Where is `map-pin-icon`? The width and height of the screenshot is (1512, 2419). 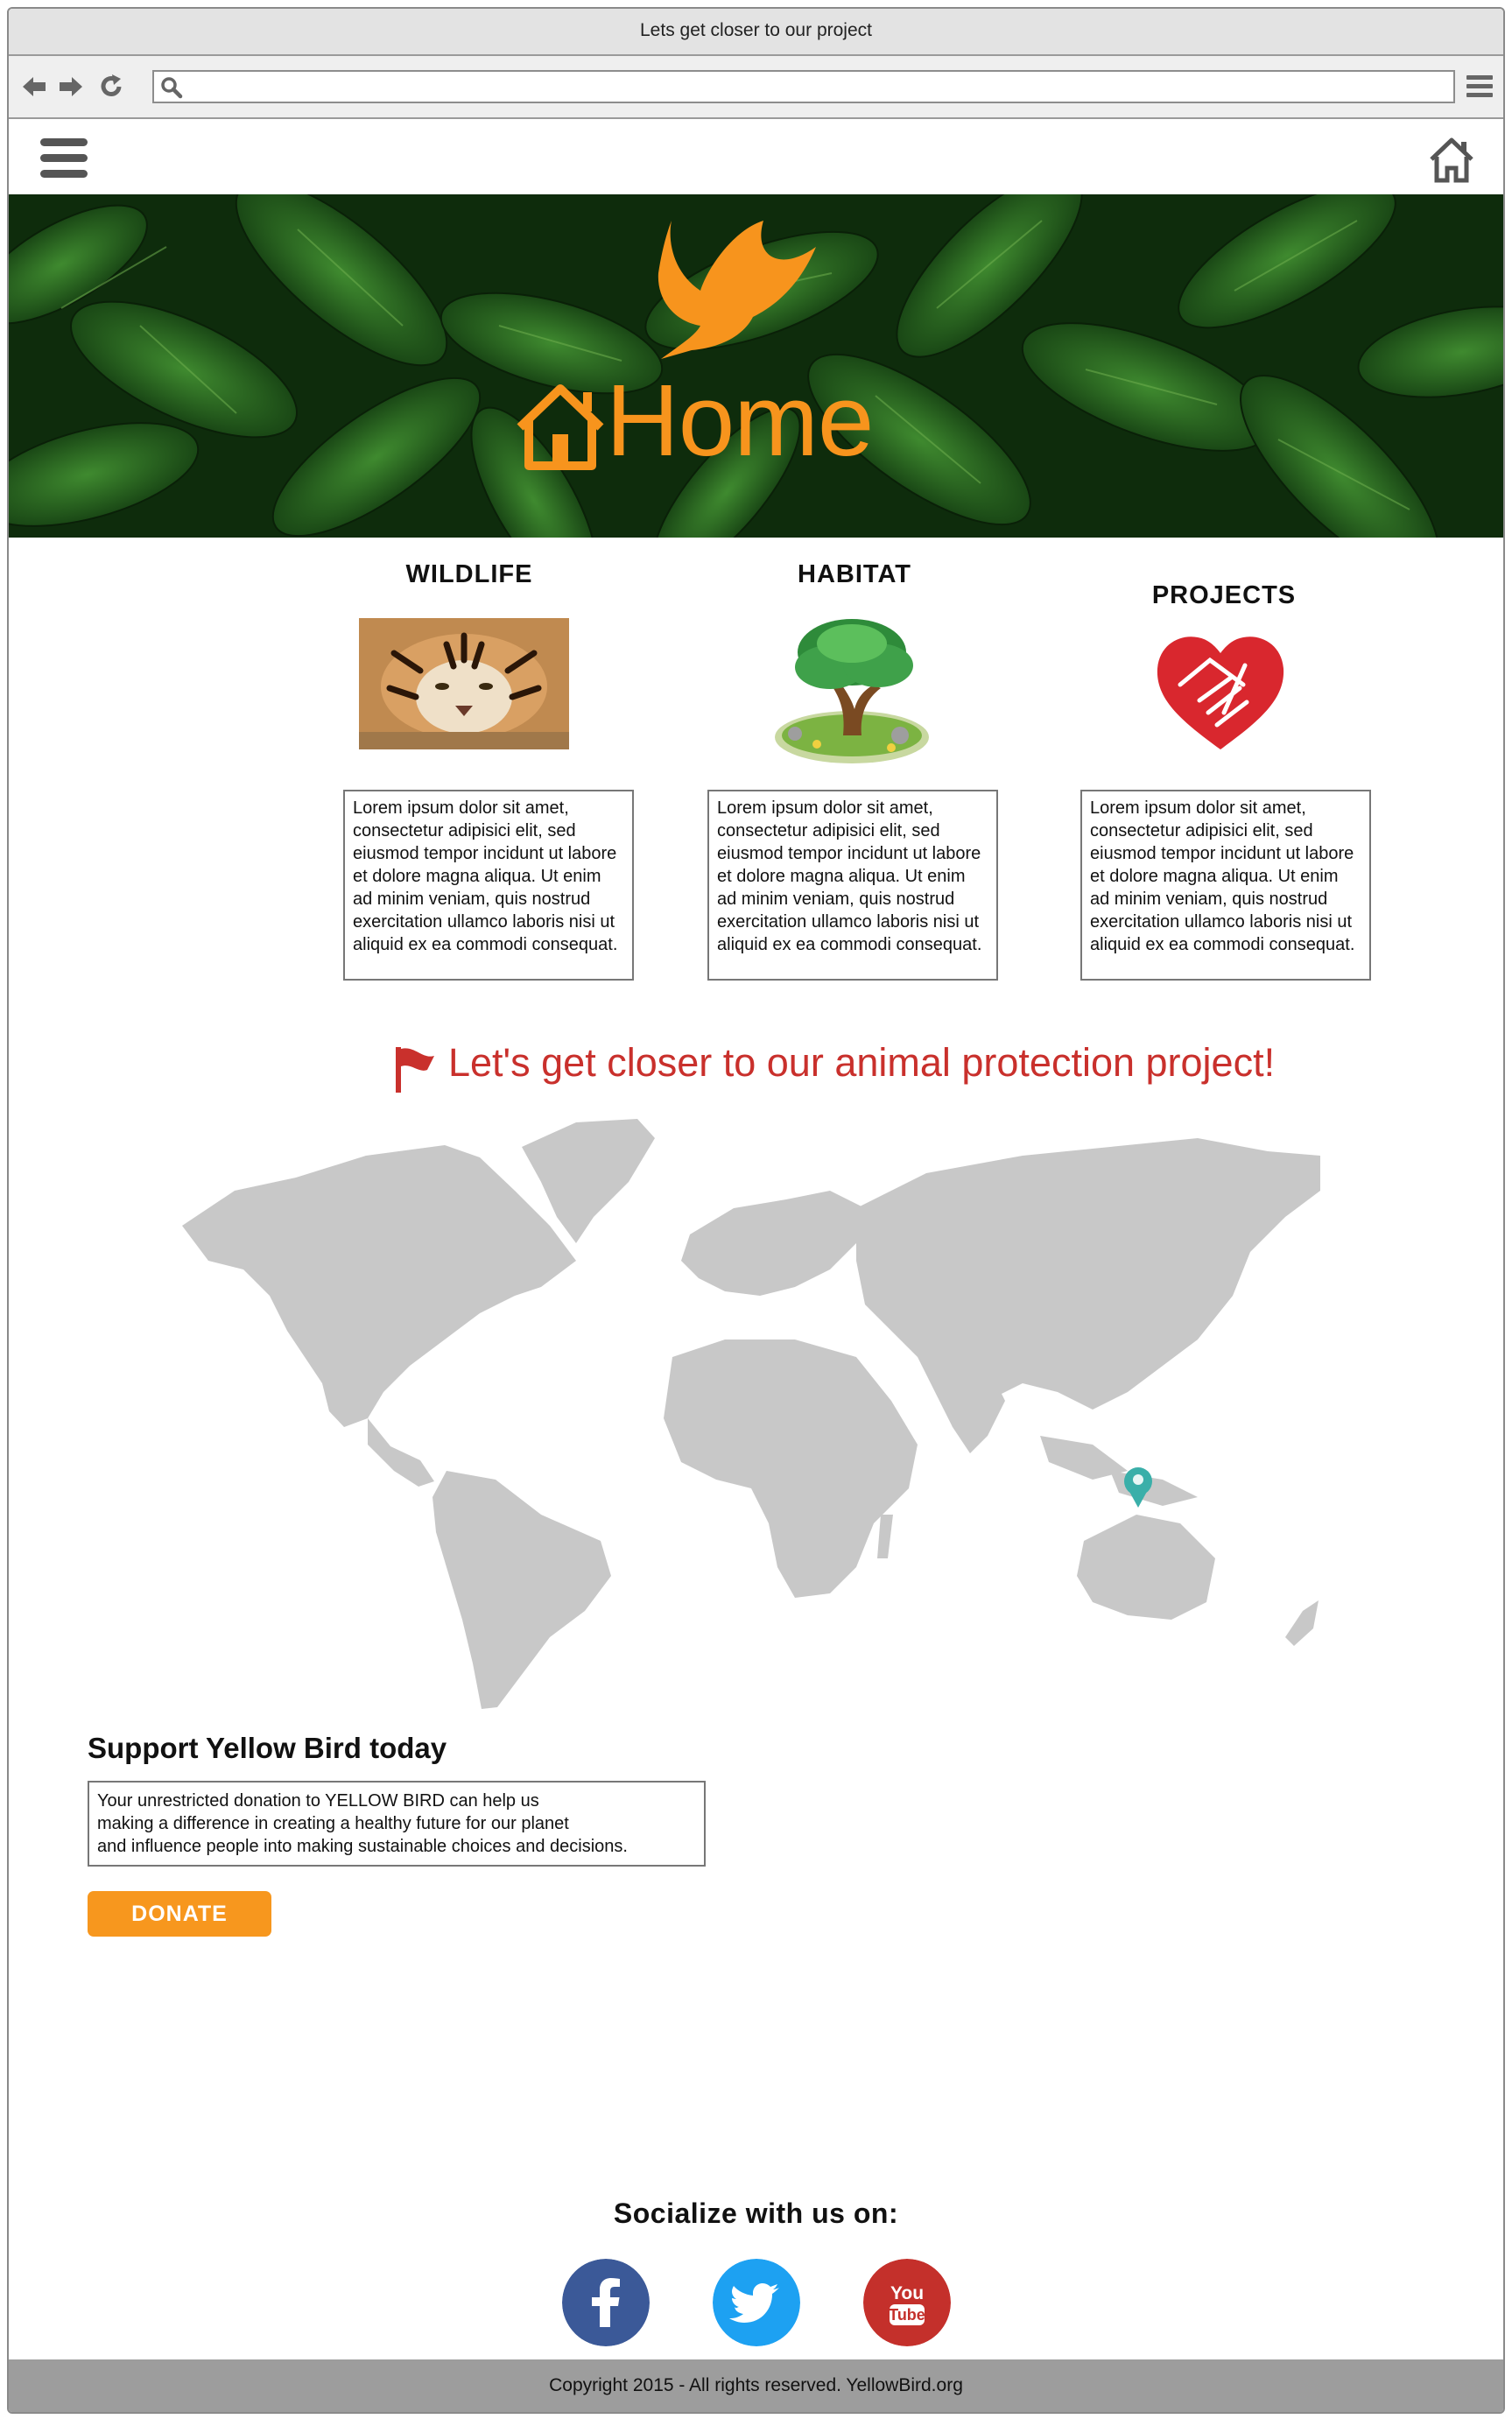
map-pin-icon is located at coordinates (1138, 1487).